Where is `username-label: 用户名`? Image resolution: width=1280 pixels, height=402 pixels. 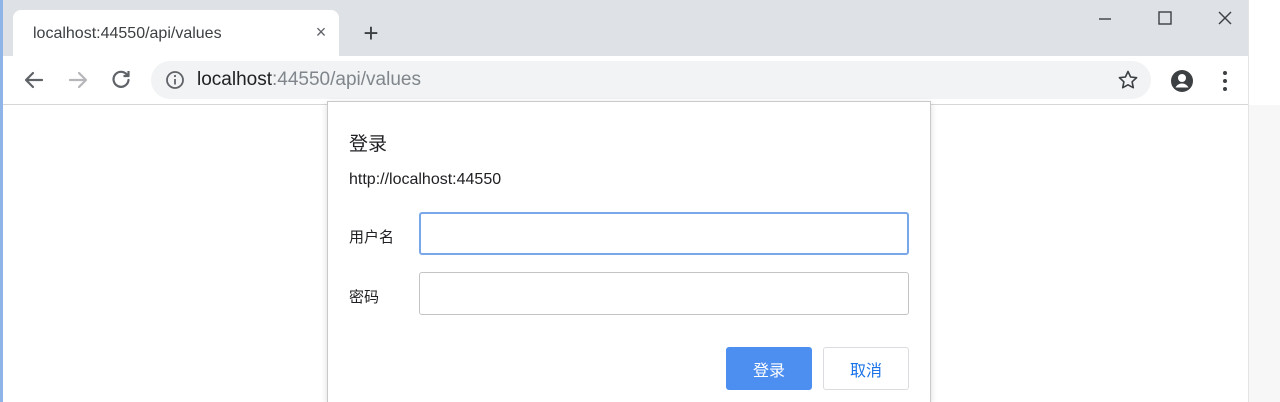
username-label: 用户名 is located at coordinates (372, 237).